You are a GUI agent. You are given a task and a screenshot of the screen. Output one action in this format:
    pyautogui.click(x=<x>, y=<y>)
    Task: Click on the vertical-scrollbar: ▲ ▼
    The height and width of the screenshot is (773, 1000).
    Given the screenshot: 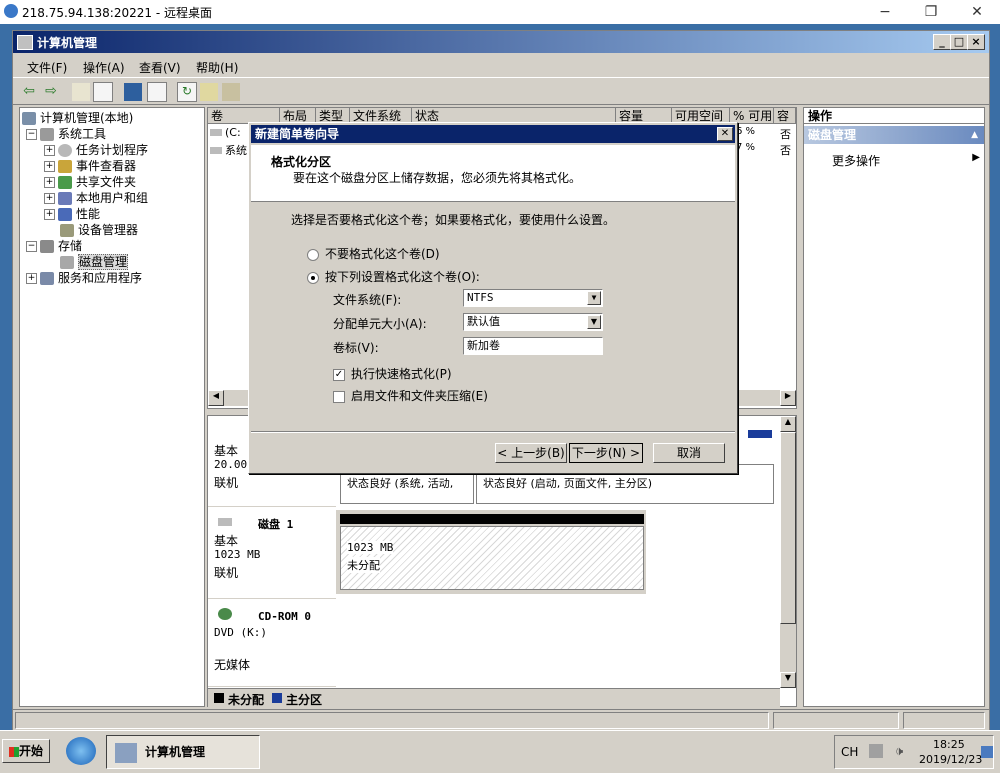 What is the action you would take?
    pyautogui.click(x=788, y=552)
    